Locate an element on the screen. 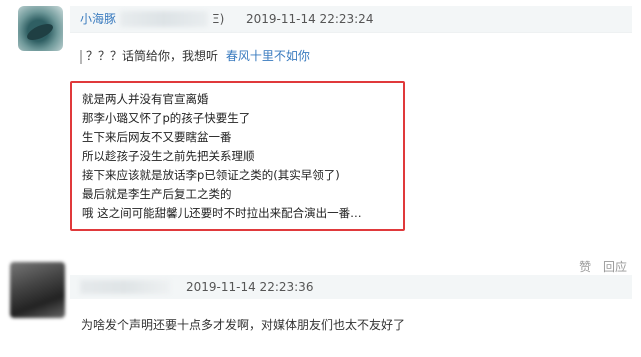 Image resolution: width=641 pixels, height=357 pixels. comment-text: 为啥发个声明还要十点多才发啊，对媒体朋友们也太不友好了 is located at coordinates (243, 325).